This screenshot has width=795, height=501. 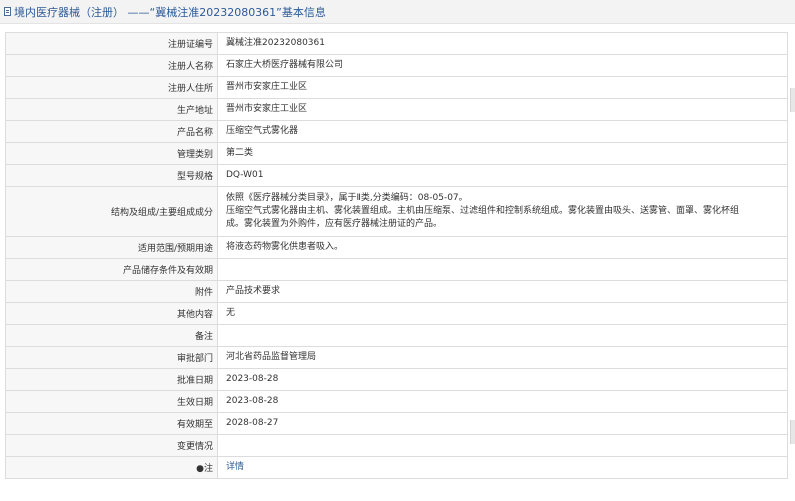 What do you see at coordinates (111, 269) in the screenshot?
I see `row-label: 产品储存条件及有效期` at bounding box center [111, 269].